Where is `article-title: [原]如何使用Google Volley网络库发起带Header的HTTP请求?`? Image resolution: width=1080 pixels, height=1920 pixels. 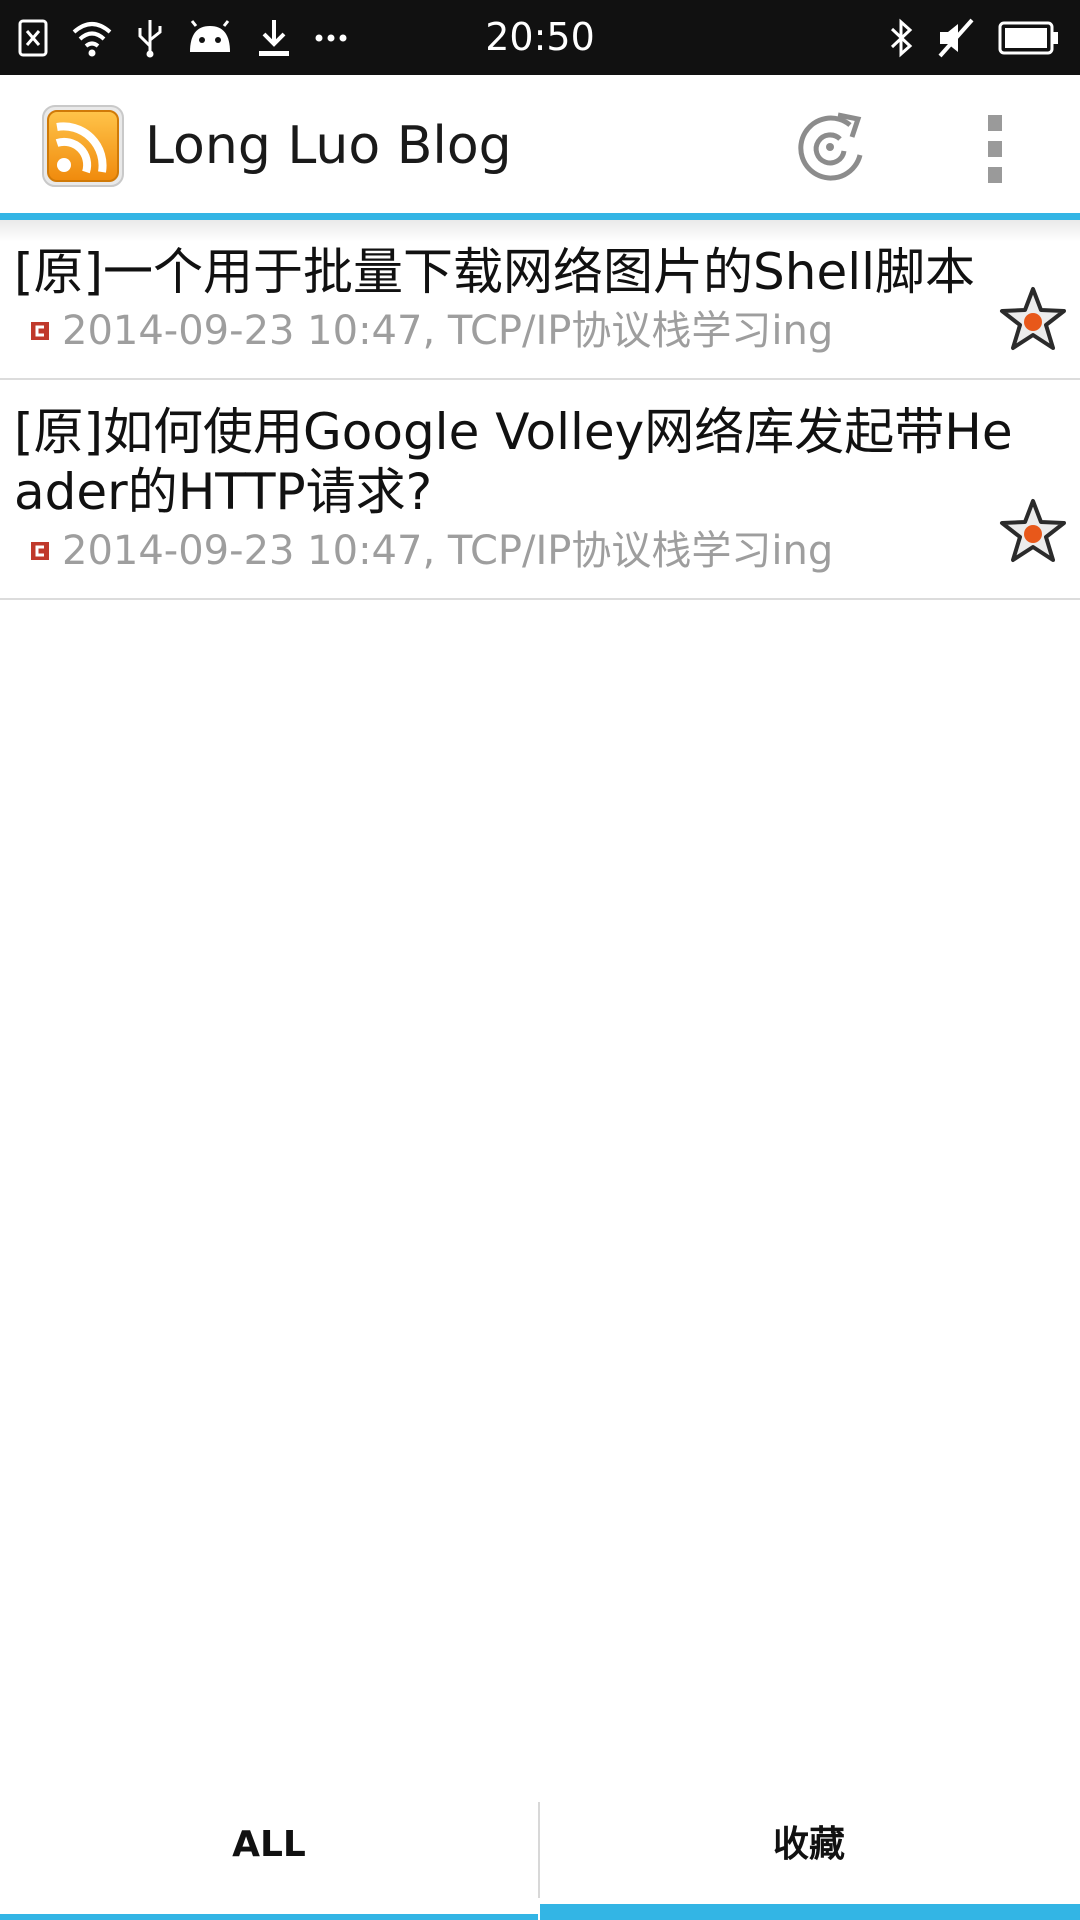 article-title: [原]如何使用Google Volley网络库发起带Header的HTTP请求? is located at coordinates (513, 462).